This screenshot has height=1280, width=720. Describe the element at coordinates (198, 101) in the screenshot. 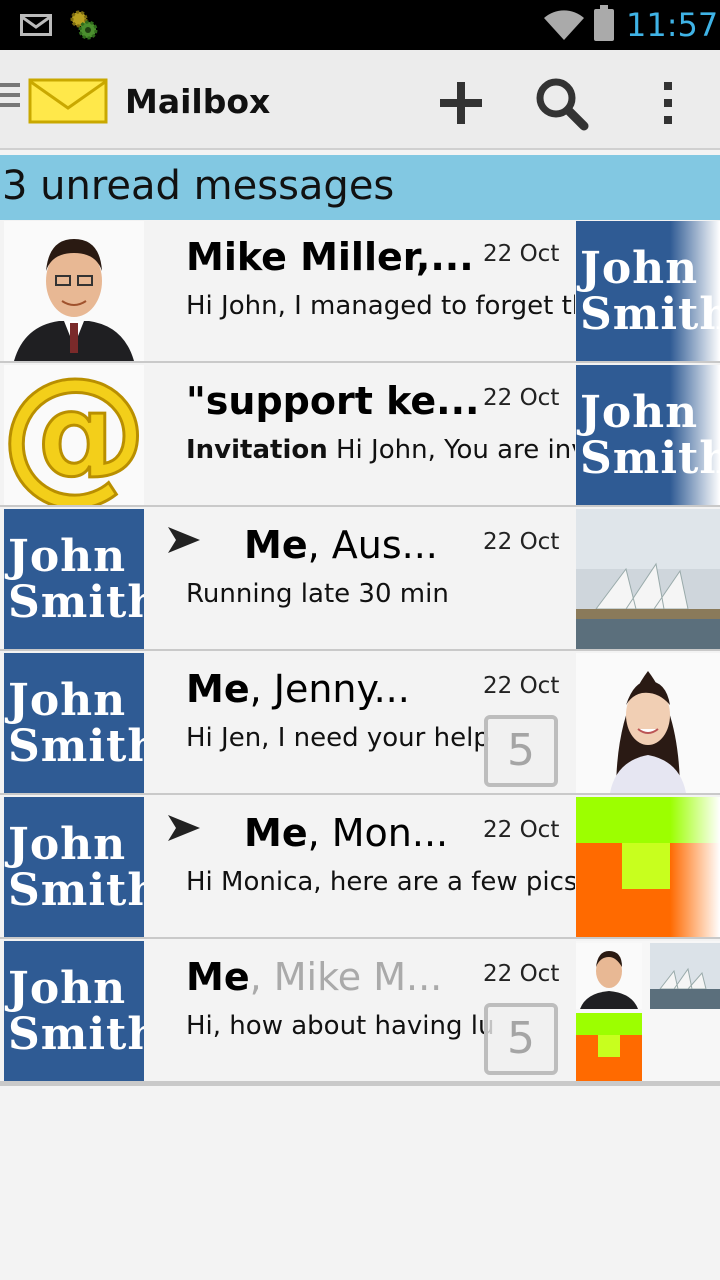

I see `page-title: Mailbox` at that location.